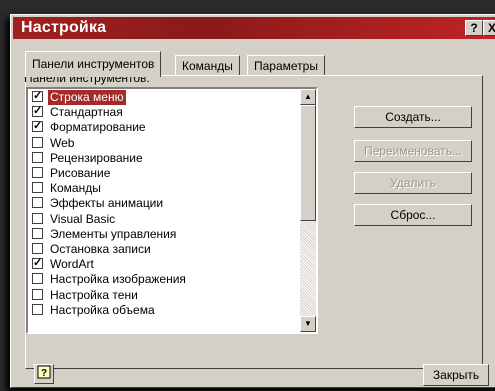 This screenshot has width=495, height=391. I want to click on list-item: Команды, so click(166, 188).